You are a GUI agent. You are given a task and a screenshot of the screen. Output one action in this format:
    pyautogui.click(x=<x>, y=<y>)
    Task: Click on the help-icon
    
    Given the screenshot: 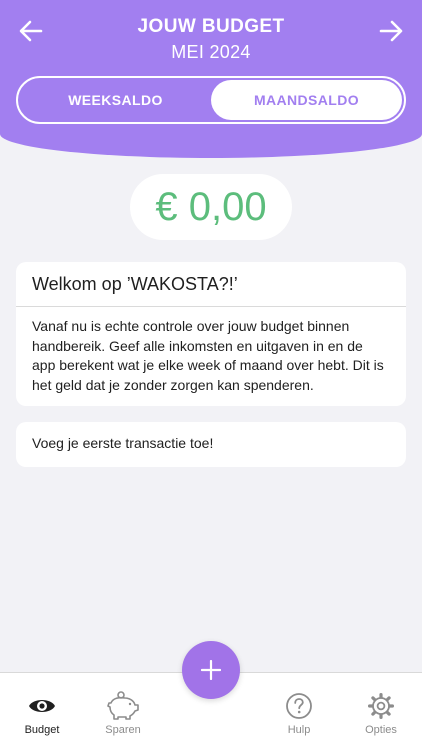 What is the action you would take?
    pyautogui.click(x=299, y=706)
    